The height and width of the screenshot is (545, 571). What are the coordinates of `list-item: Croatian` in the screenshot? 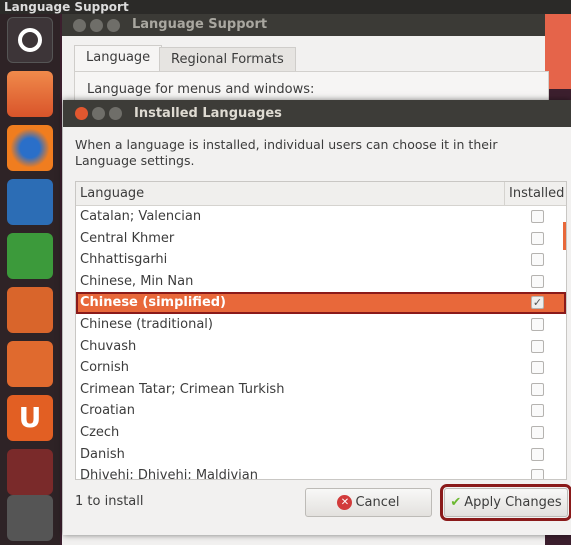 It's located at (321, 411).